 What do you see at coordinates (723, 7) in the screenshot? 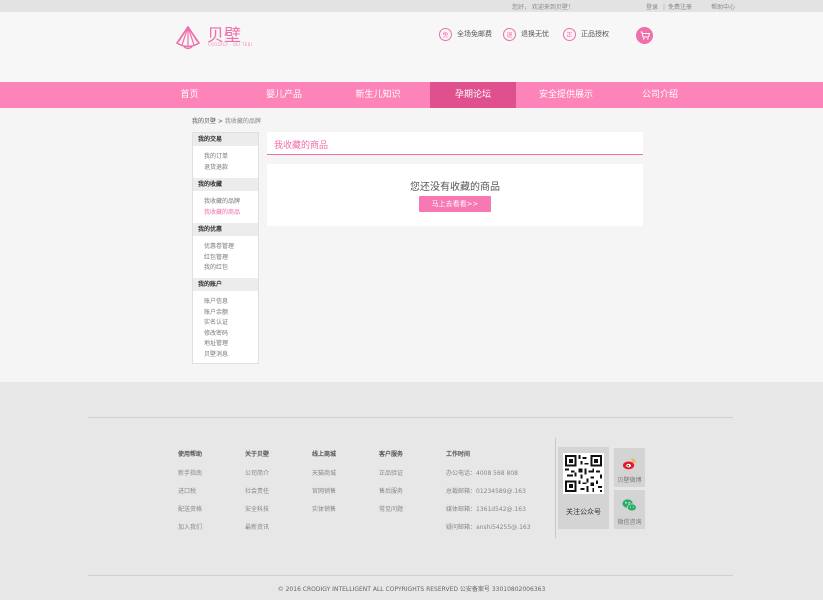
I see `help-link: 帮助中心` at bounding box center [723, 7].